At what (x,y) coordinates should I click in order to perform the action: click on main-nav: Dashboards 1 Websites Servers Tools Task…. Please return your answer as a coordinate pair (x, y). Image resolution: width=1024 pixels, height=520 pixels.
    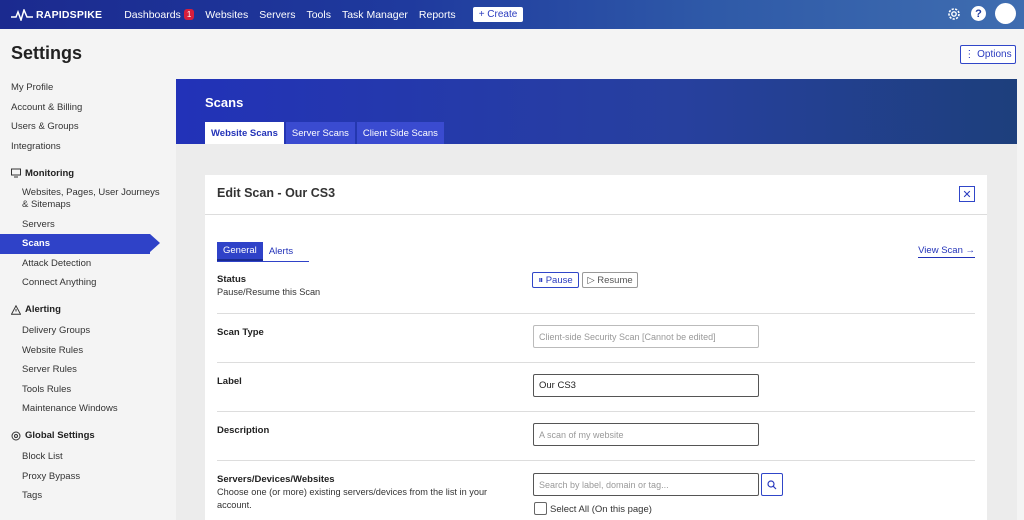
    Looking at the image, I should click on (324, 14).